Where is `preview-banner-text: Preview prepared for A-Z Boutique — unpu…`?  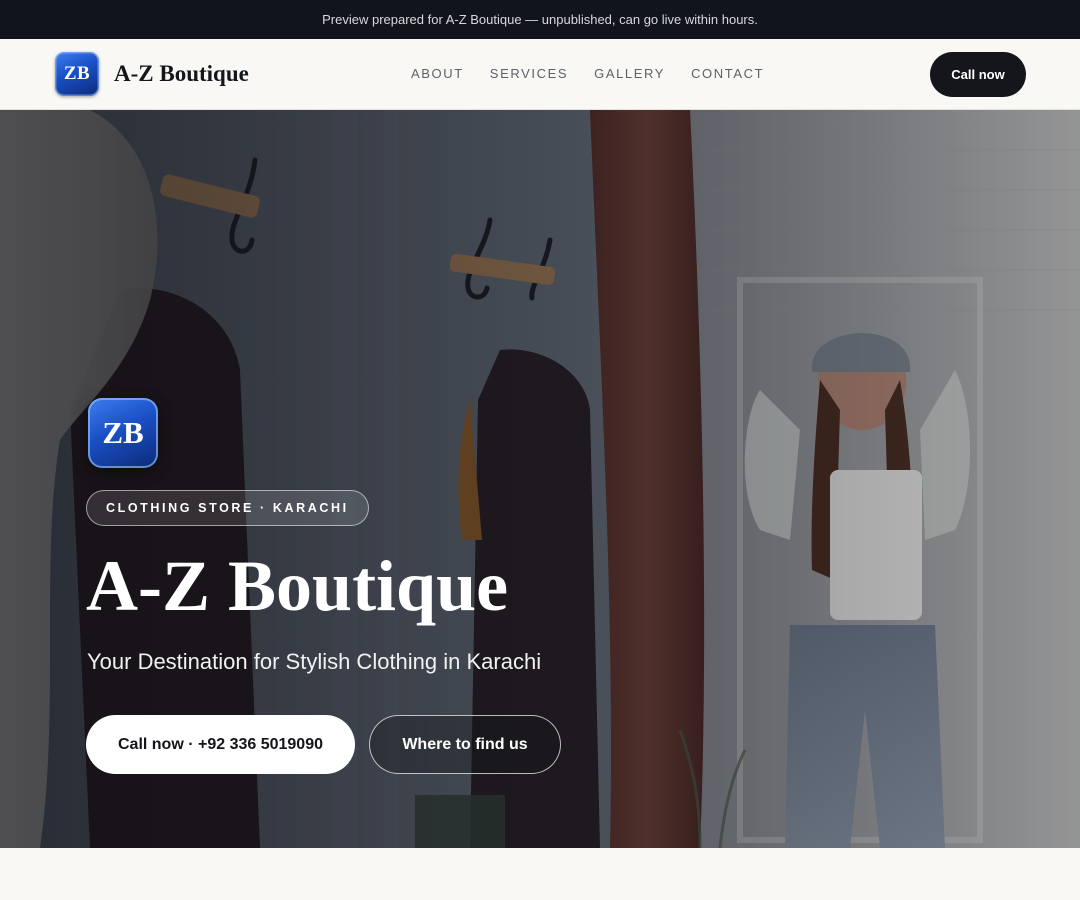
preview-banner-text: Preview prepared for A-Z Boutique — unpu… is located at coordinates (540, 19).